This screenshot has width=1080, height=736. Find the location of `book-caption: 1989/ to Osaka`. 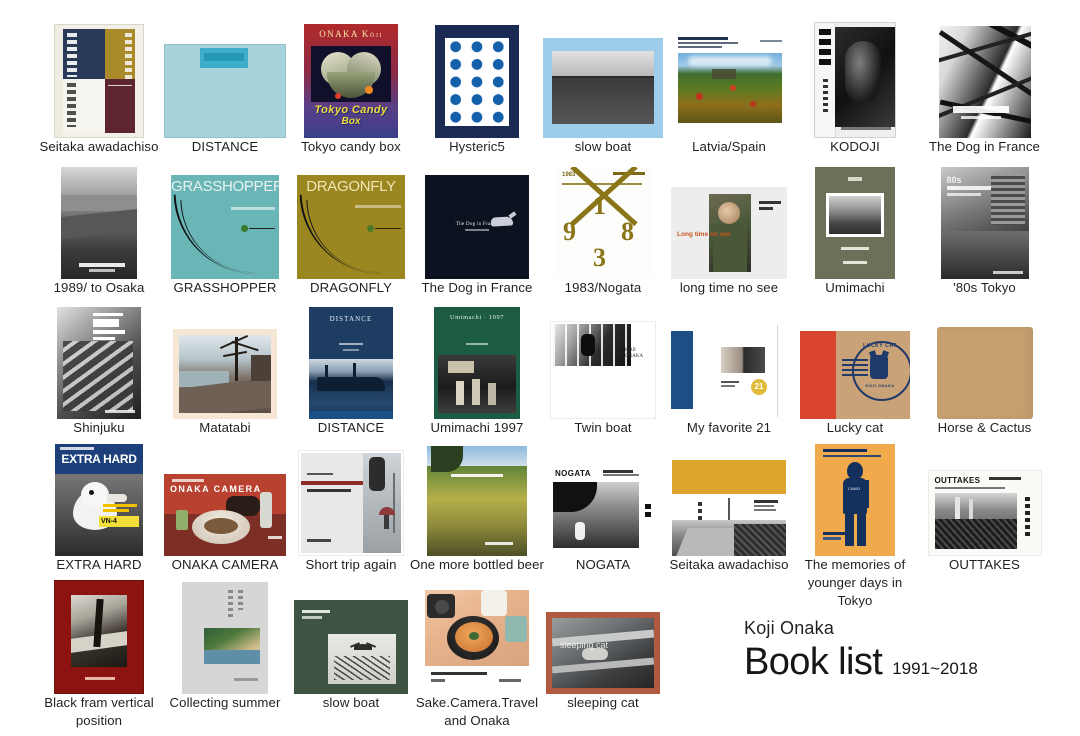

book-caption: 1989/ to Osaka is located at coordinates (99, 287).